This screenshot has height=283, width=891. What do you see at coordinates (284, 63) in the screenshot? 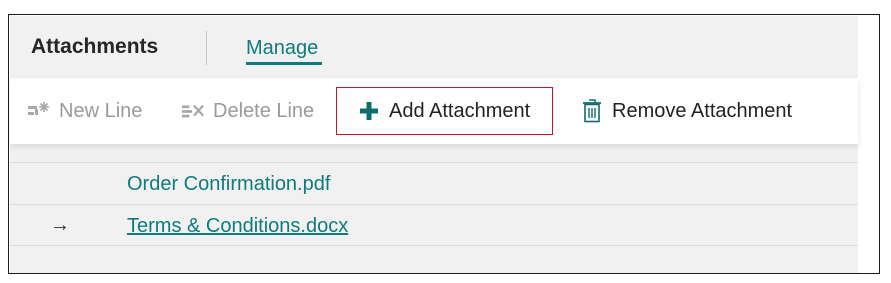
I see `tab-manage-underline` at bounding box center [284, 63].